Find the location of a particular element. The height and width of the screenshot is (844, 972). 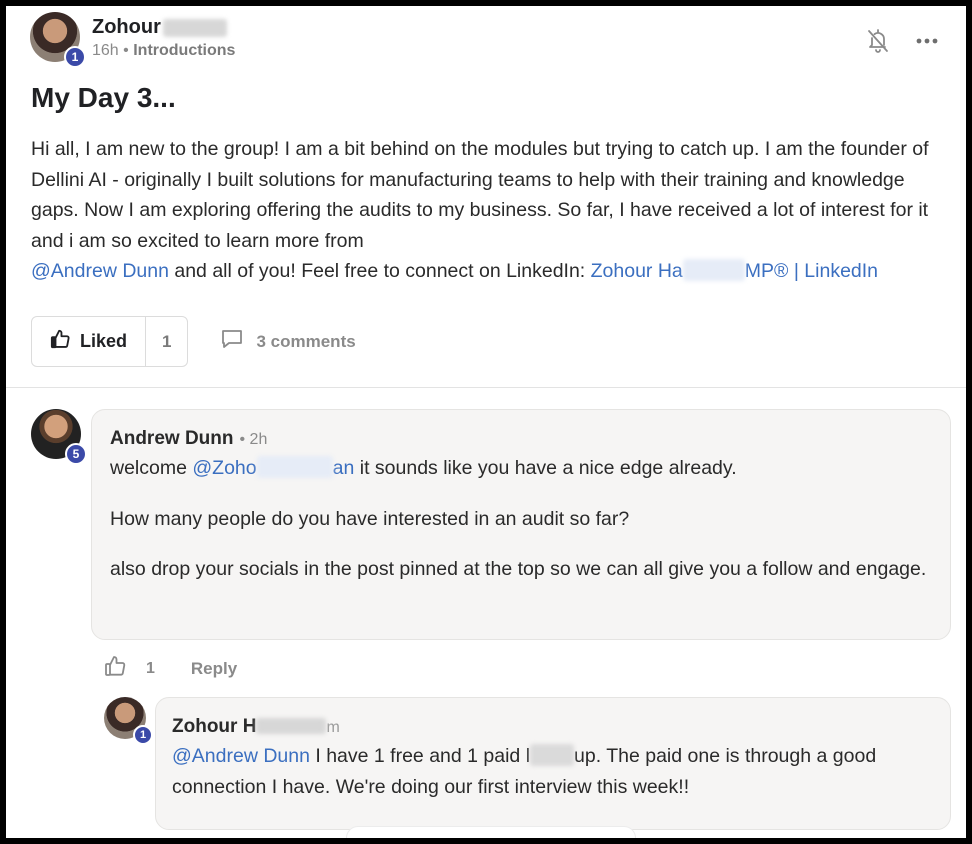

reply-header: Zohour H m is located at coordinates (553, 727).